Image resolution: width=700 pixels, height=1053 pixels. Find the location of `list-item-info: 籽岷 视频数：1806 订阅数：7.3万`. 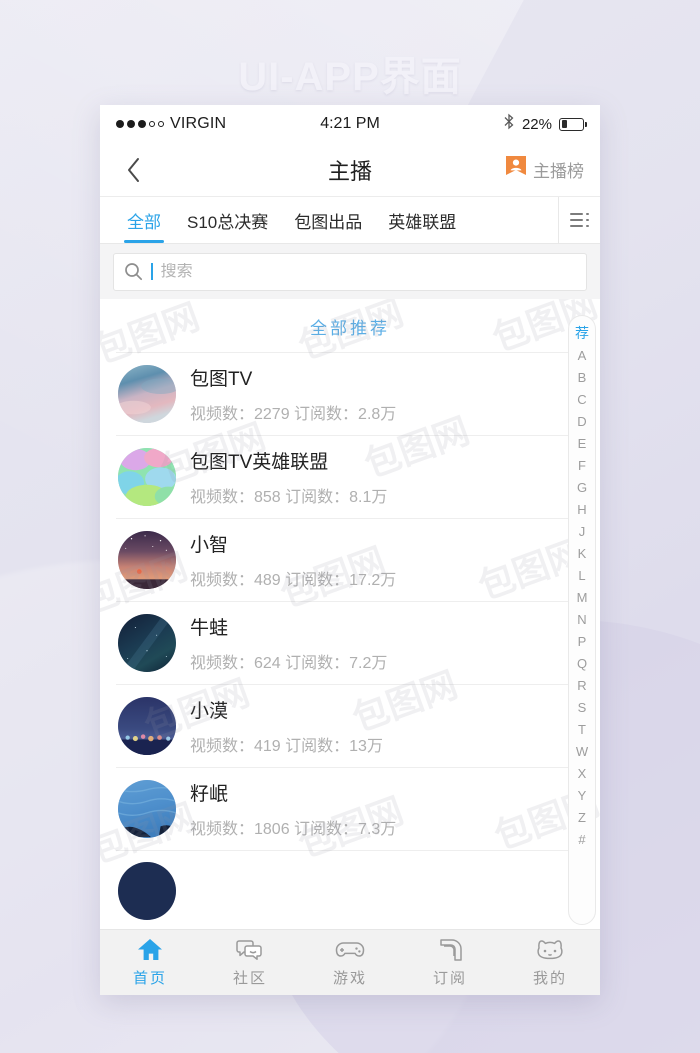

list-item-info: 籽岷 视频数：1806 订阅数：7.3万 is located at coordinates (387, 809).